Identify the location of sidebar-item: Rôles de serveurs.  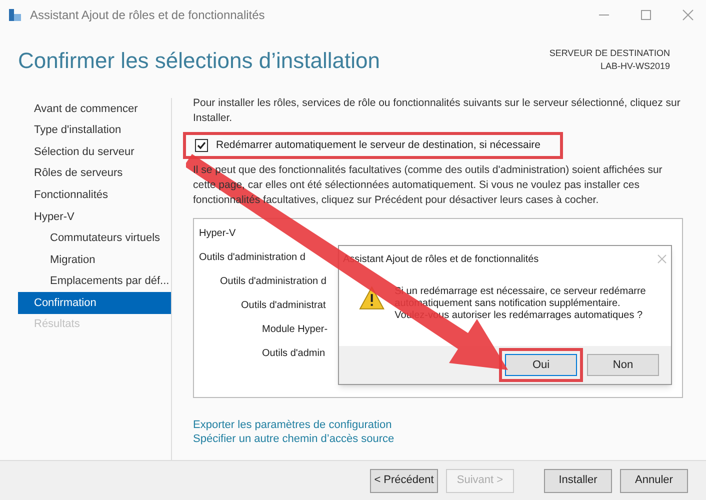
(94, 173).